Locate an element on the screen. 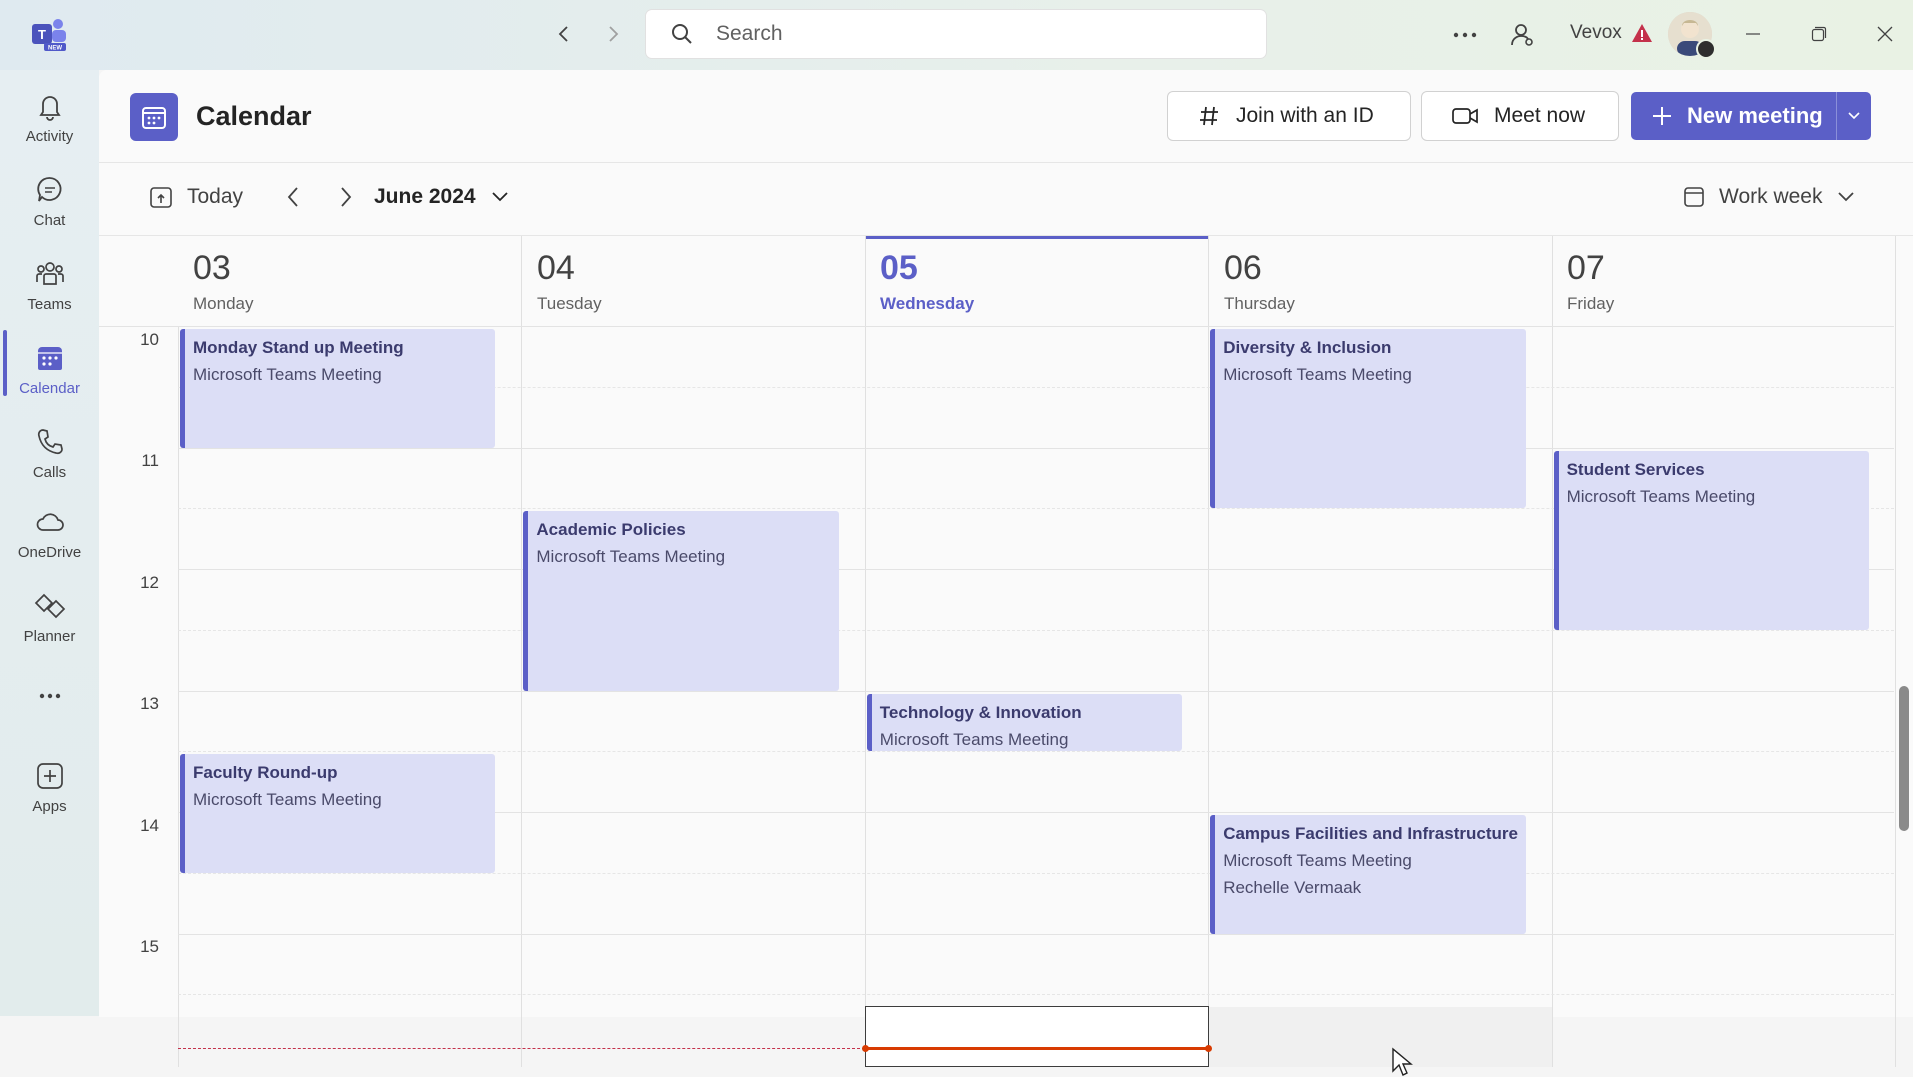 The width and height of the screenshot is (1913, 1077). hour-label: 14 is located at coordinates (149, 825).